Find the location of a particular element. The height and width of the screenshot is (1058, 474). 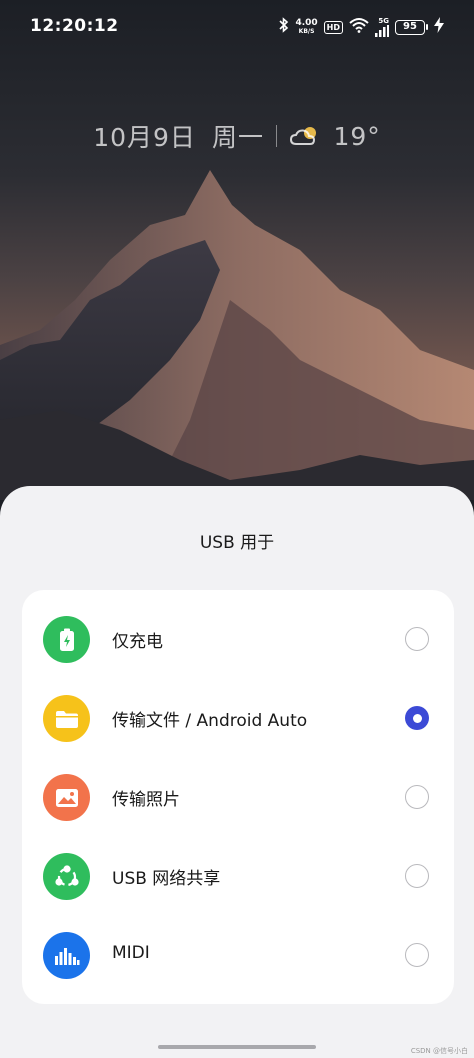

equalizer-icon is located at coordinates (66, 955).